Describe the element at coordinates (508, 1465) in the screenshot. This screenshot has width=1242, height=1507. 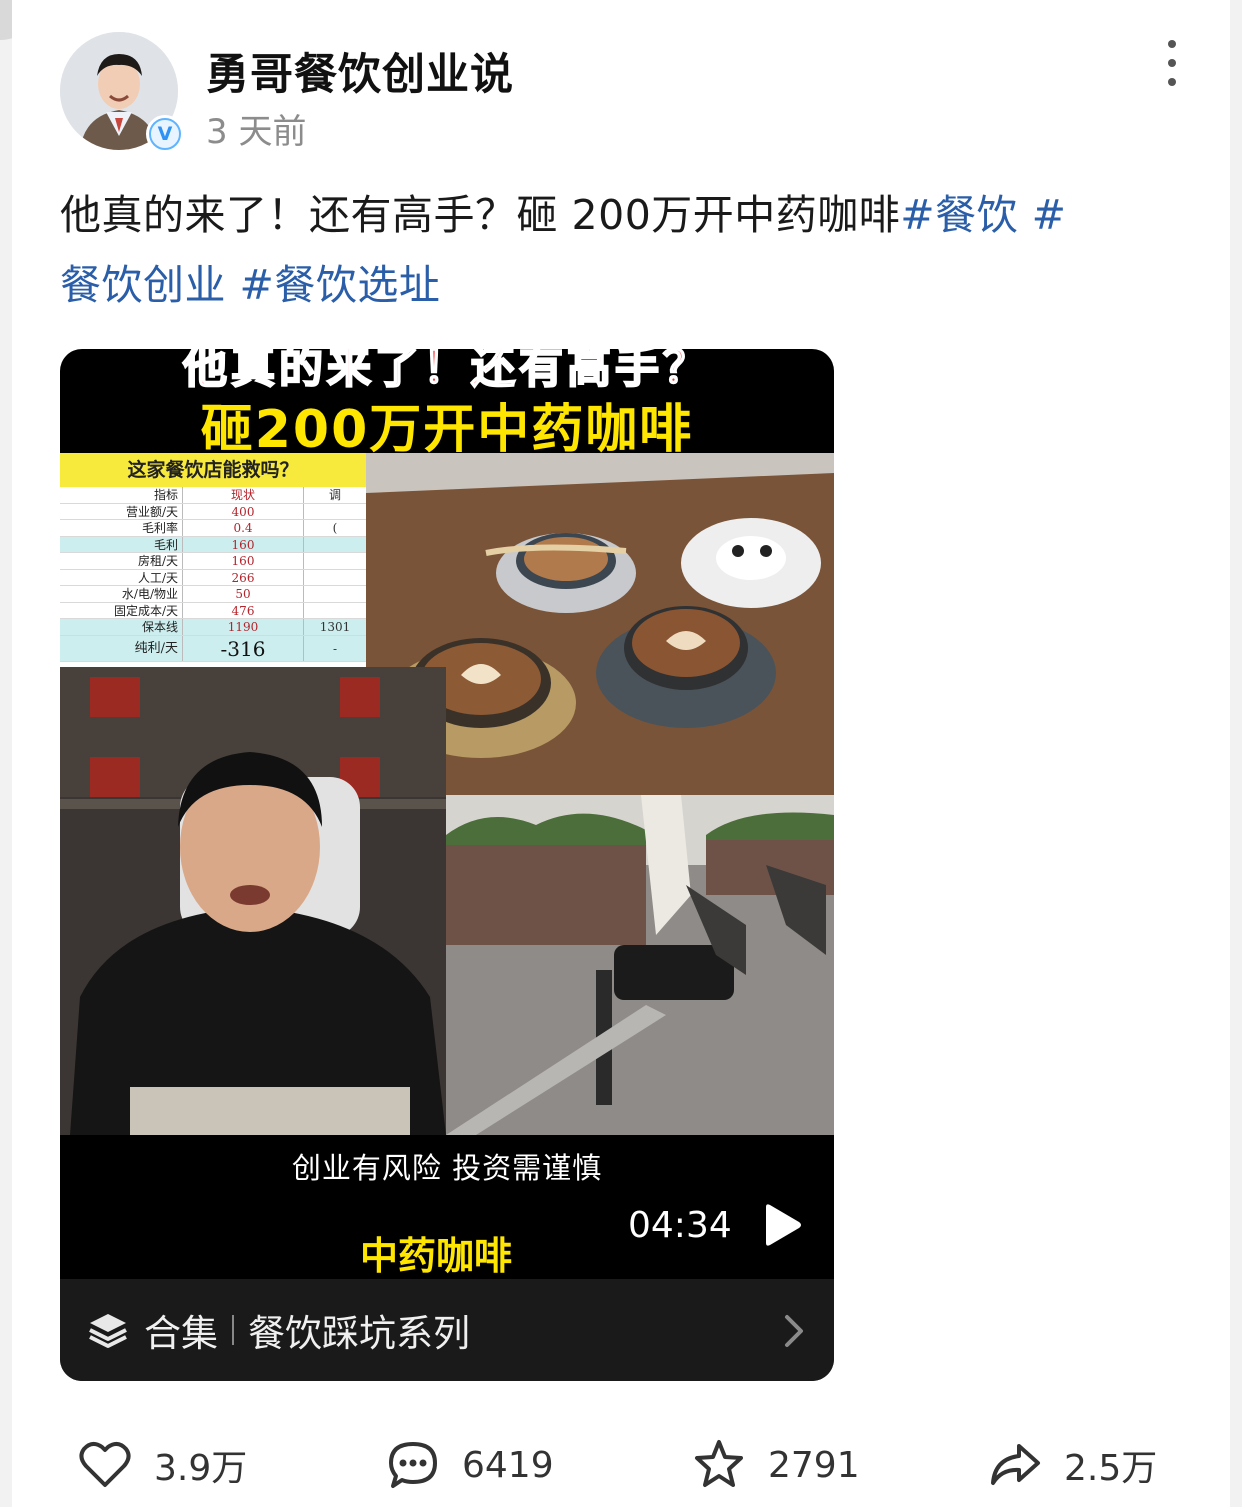
I see `comment-count: 6419` at that location.